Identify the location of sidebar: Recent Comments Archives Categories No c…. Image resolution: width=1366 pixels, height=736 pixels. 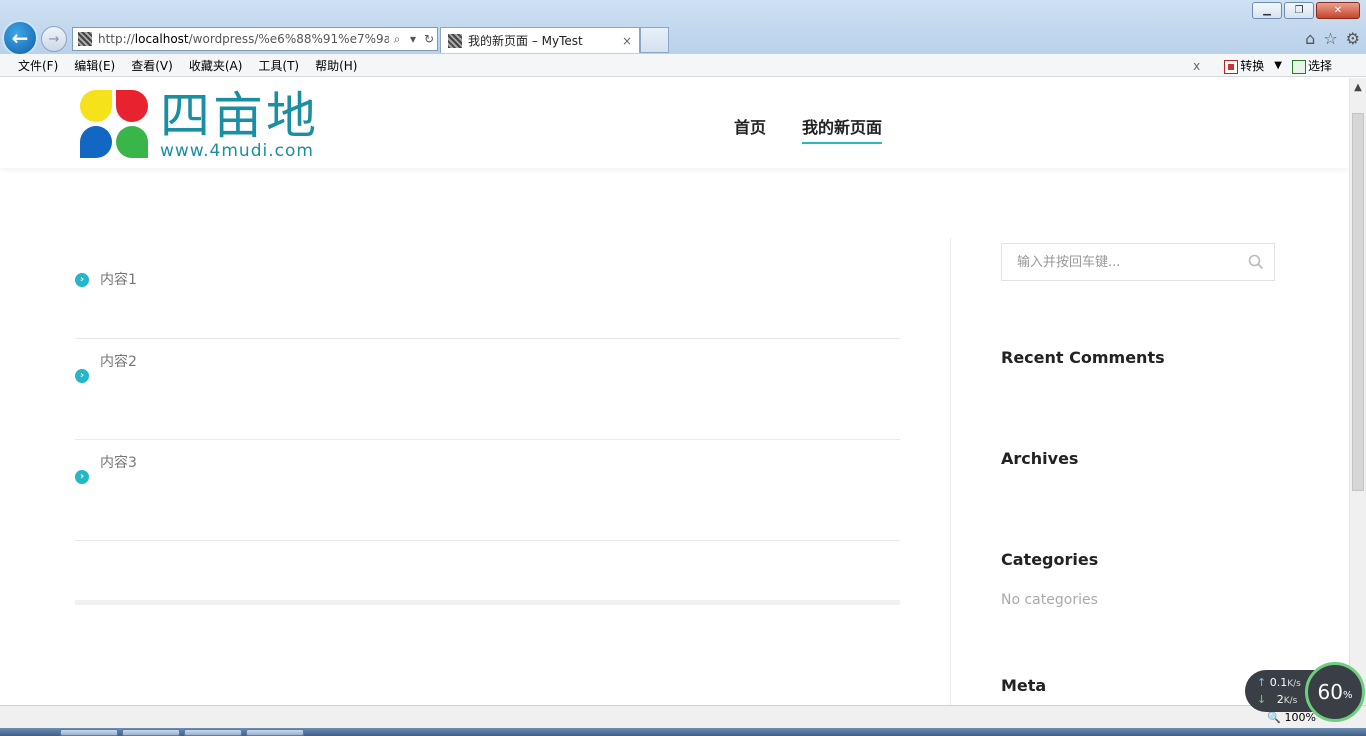
(1138, 469).